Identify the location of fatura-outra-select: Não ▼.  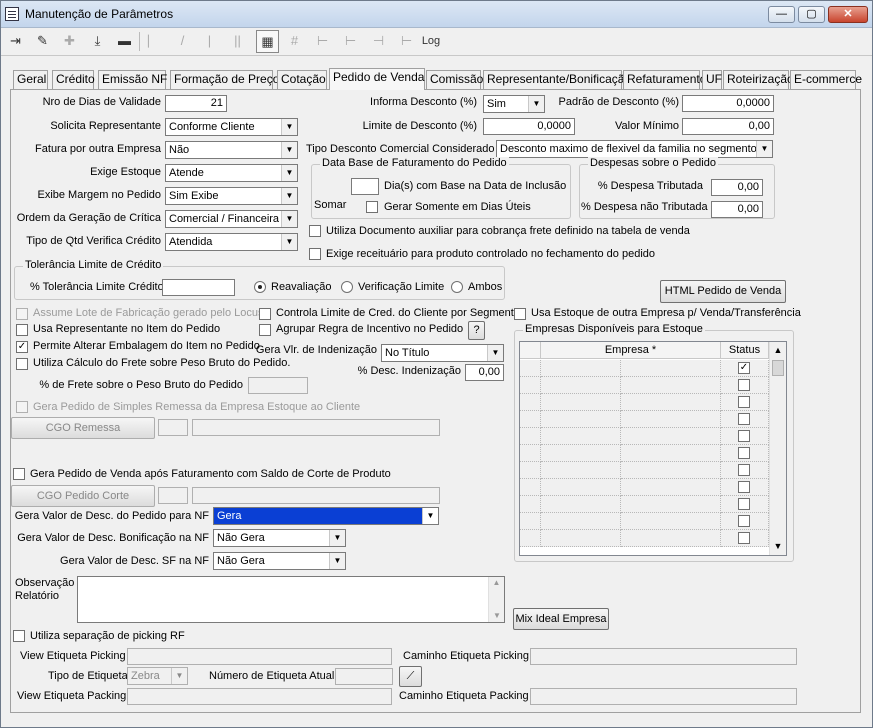
(231, 150).